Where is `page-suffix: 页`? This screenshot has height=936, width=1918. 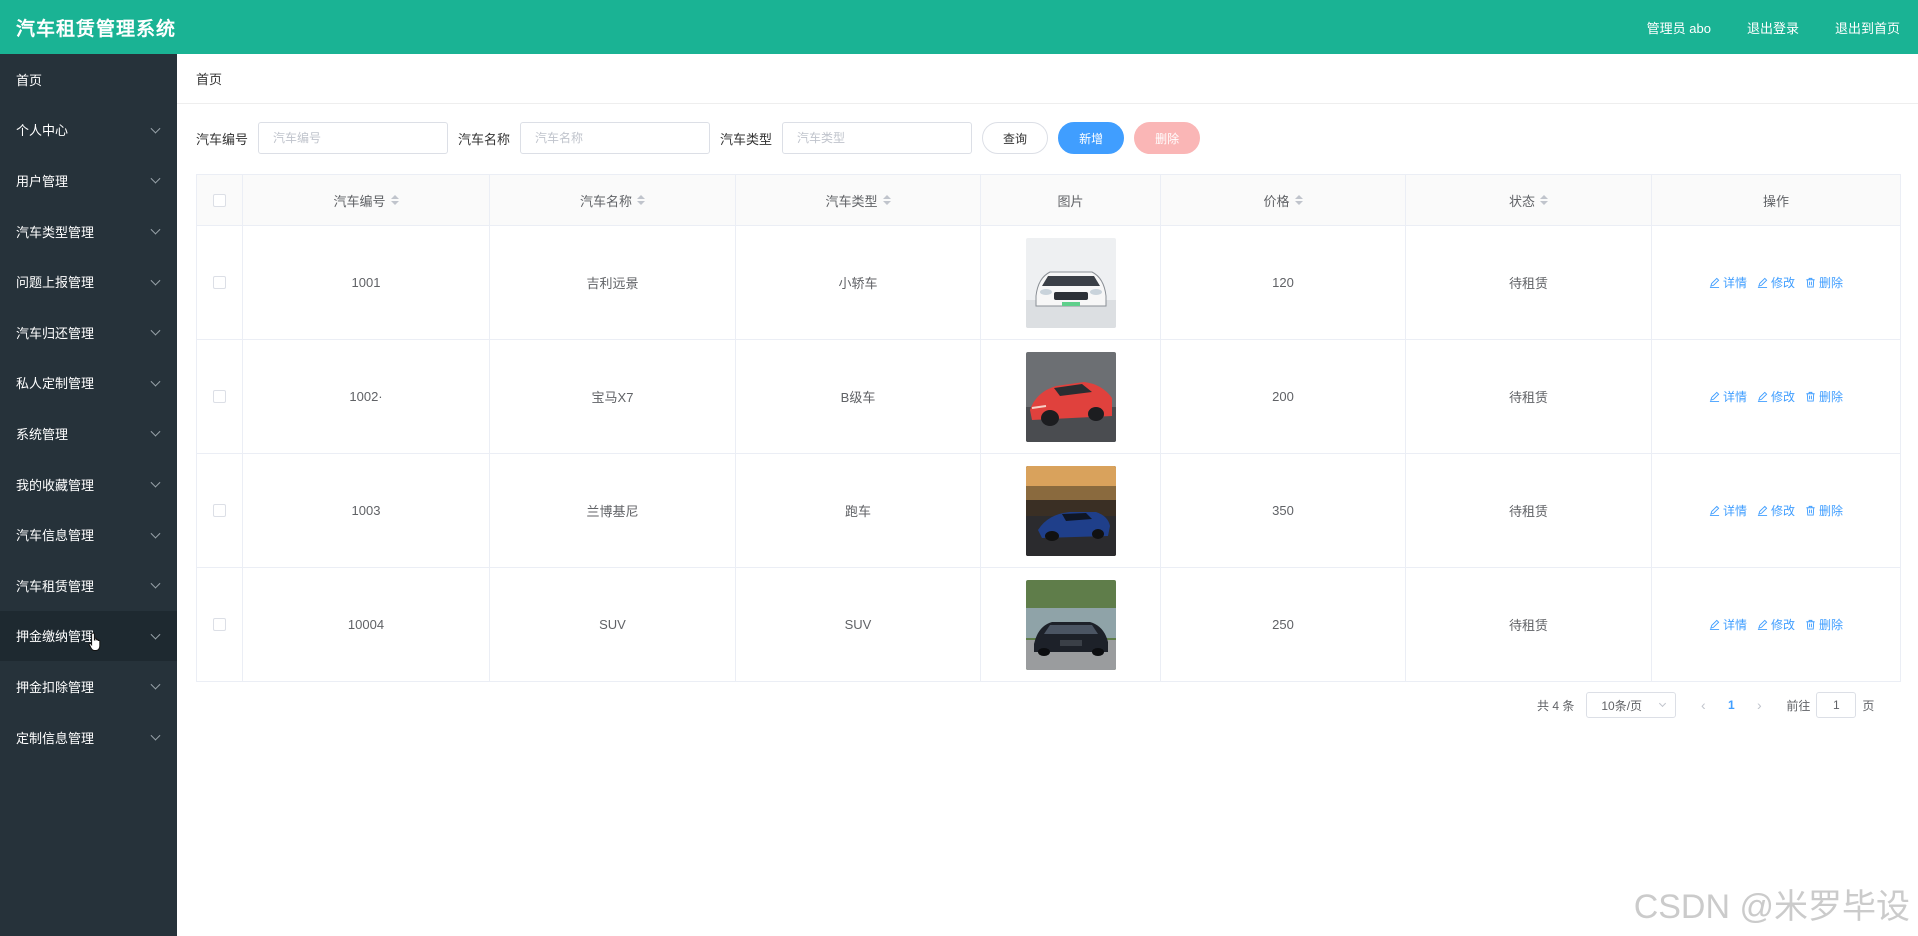 page-suffix: 页 is located at coordinates (1868, 705).